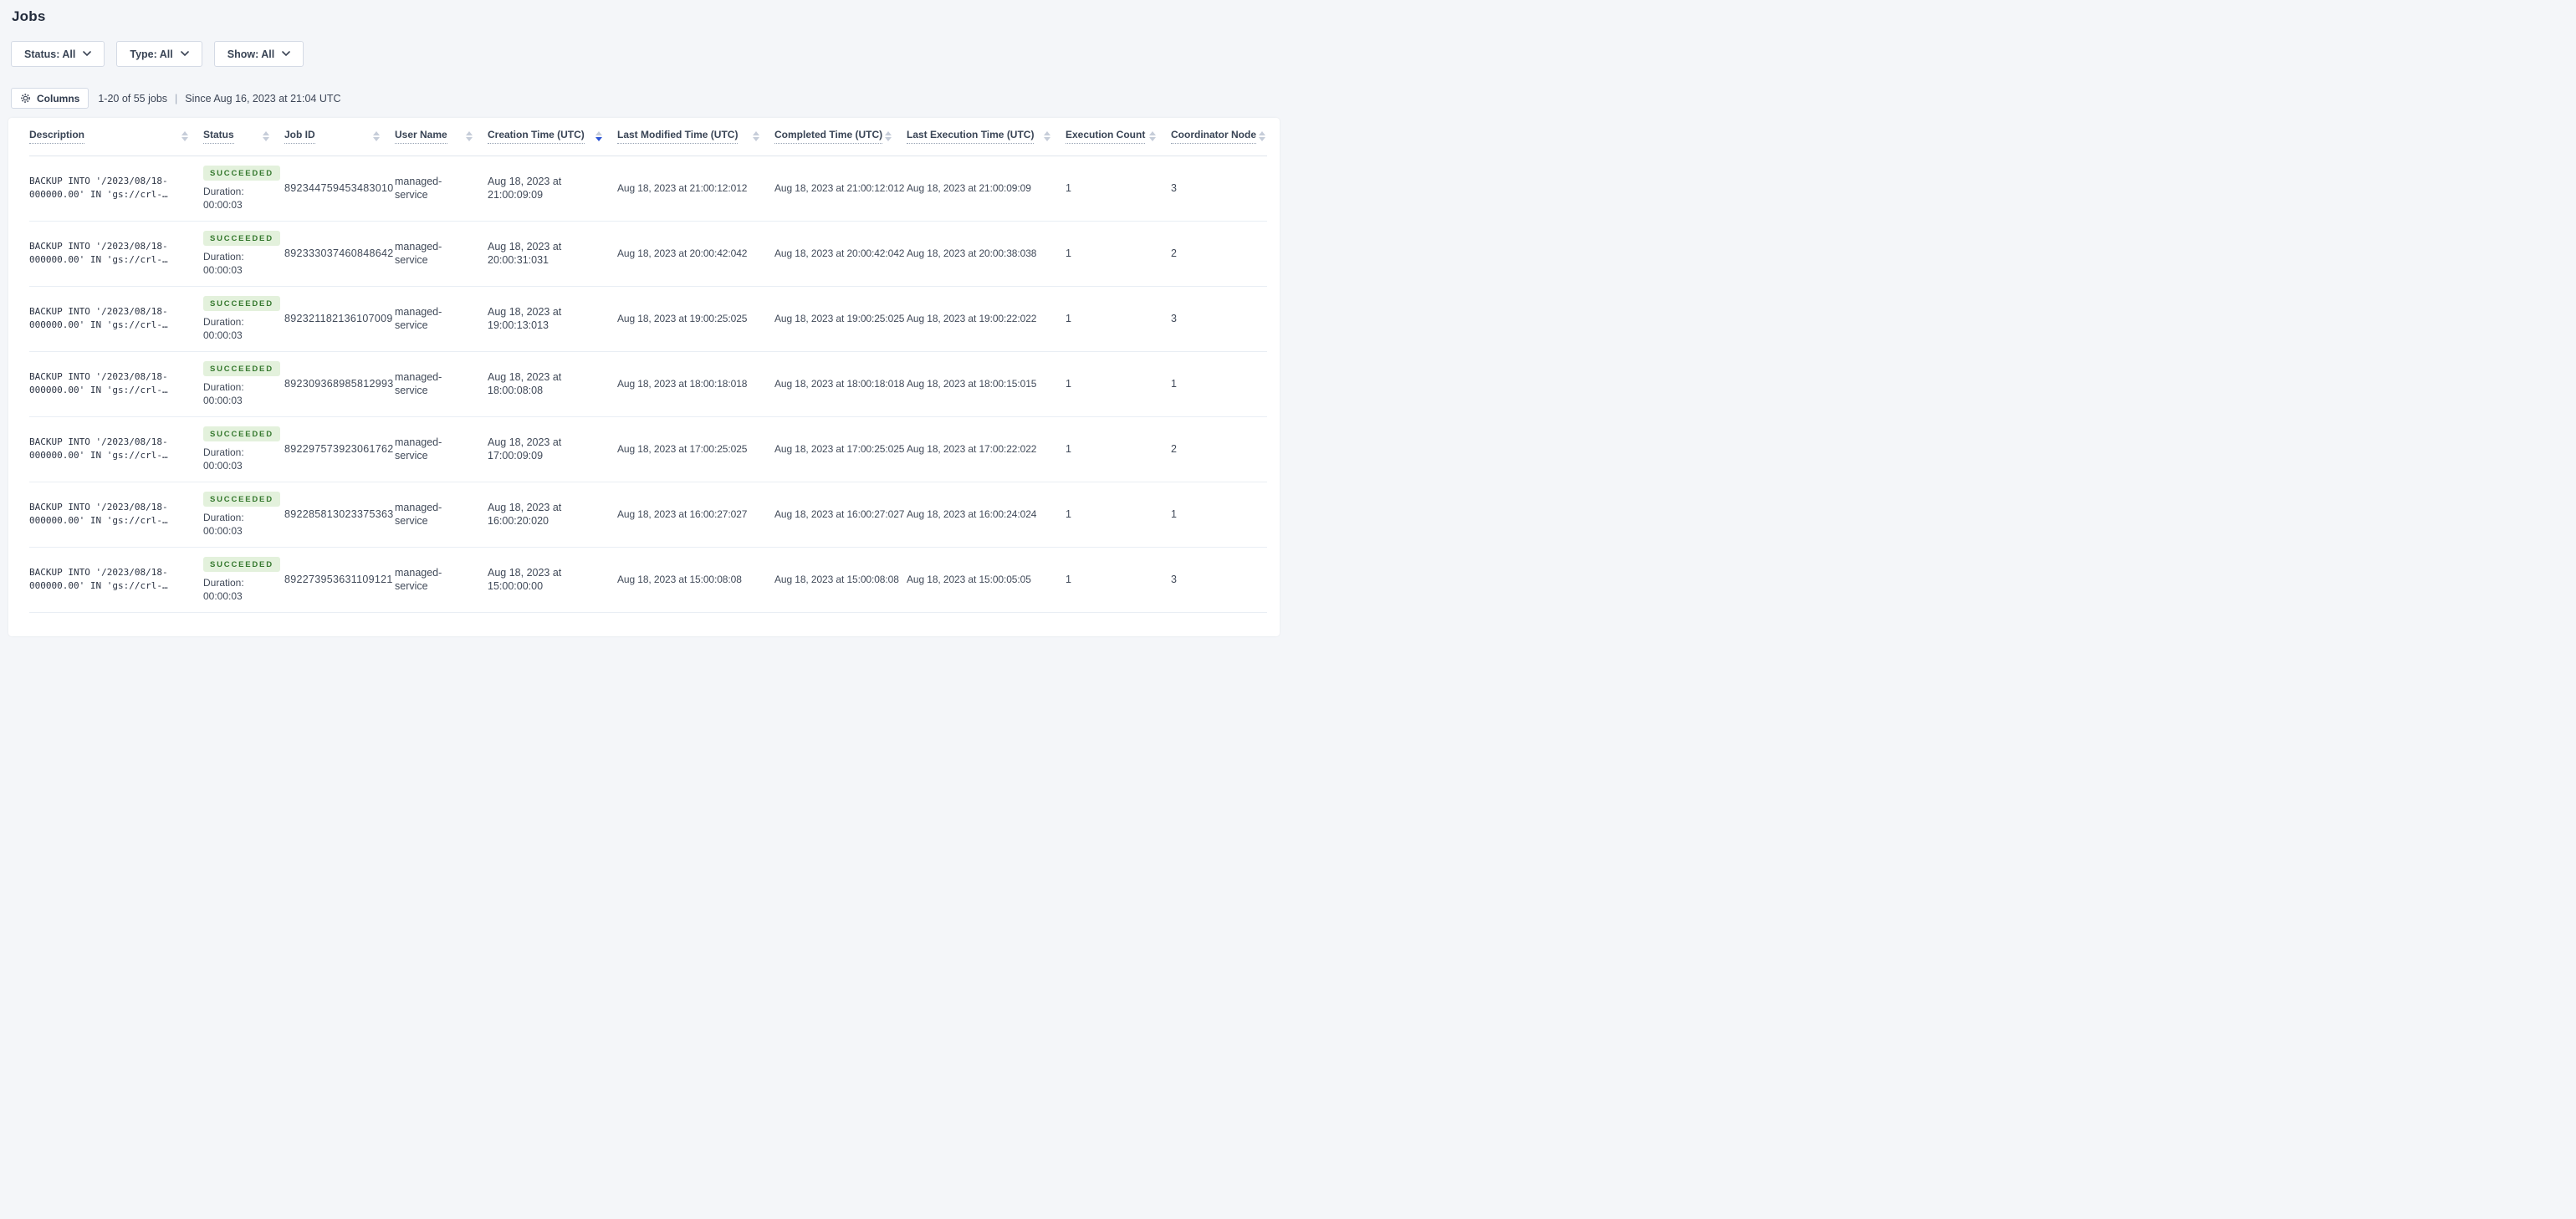  Describe the element at coordinates (536, 137) in the screenshot. I see `column-header-creation-time: Creation Time (UTC)` at that location.